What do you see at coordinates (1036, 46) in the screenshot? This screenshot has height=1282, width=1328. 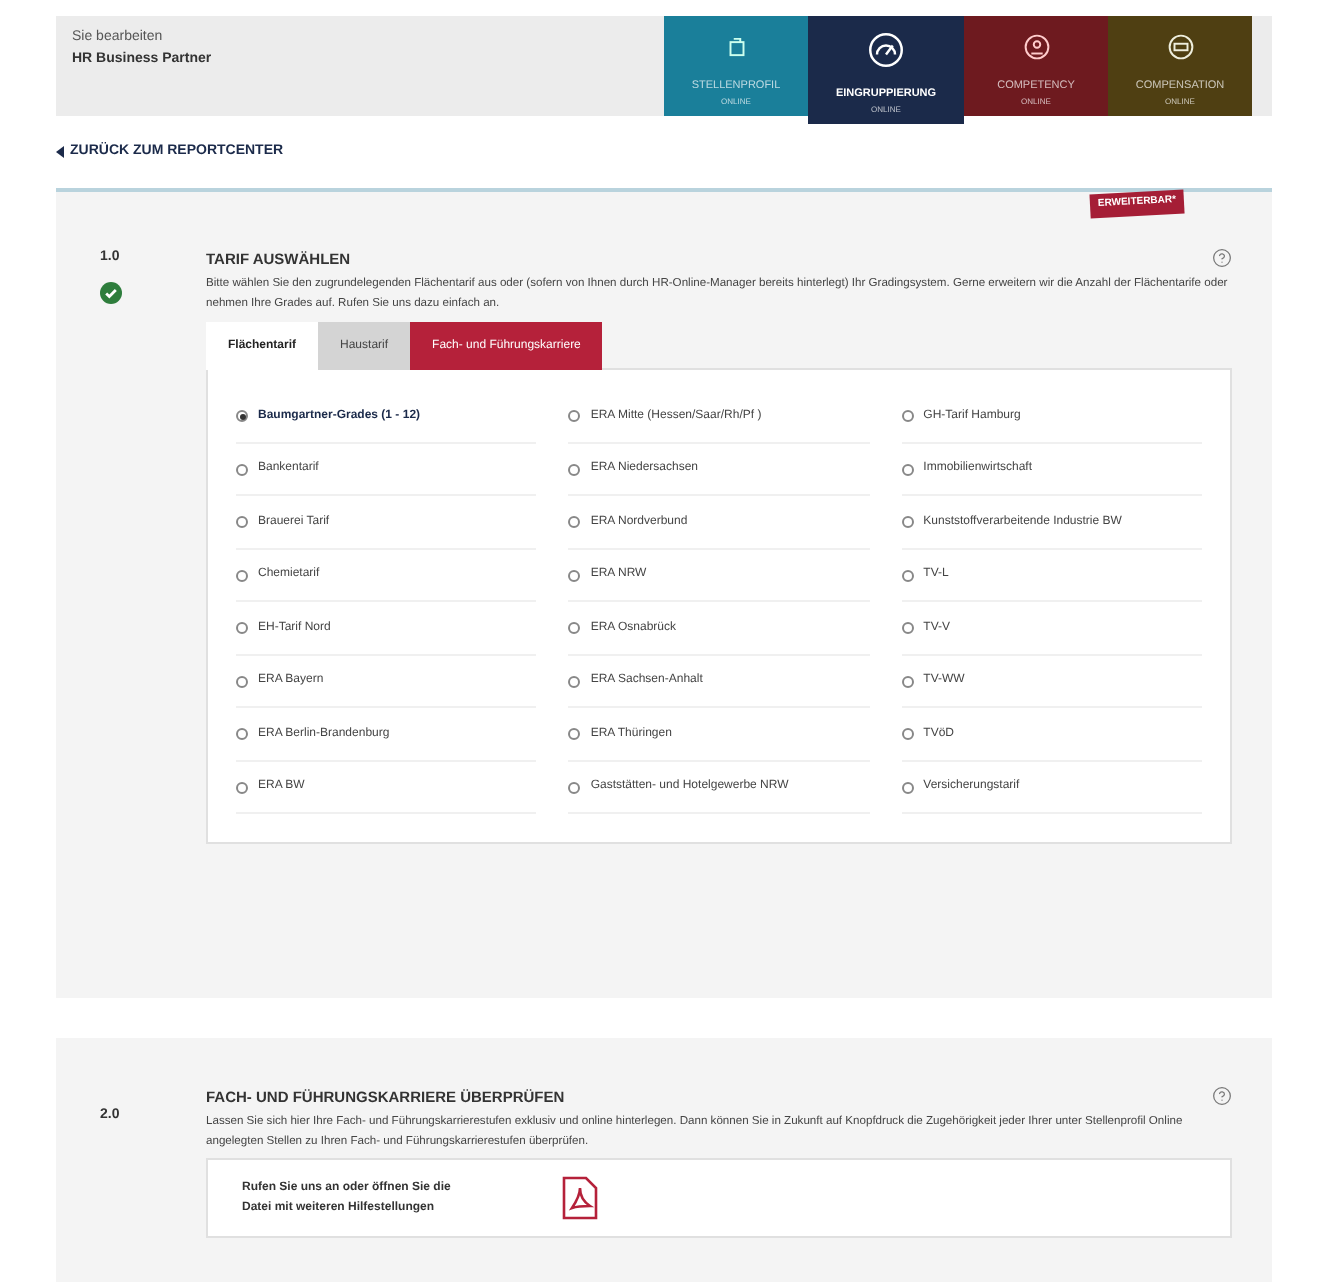 I see `person-icon` at bounding box center [1036, 46].